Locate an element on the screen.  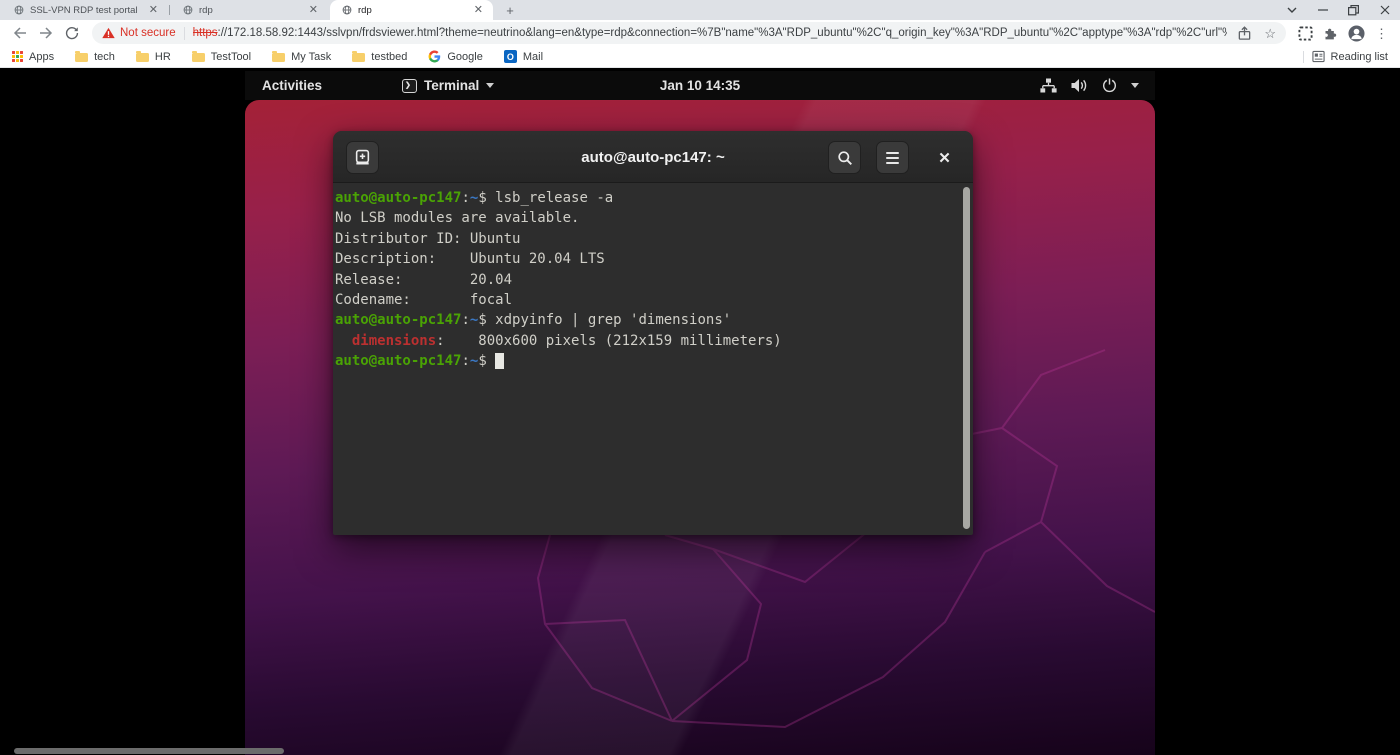
apps-grid-icon is located at coordinates (17, 56).